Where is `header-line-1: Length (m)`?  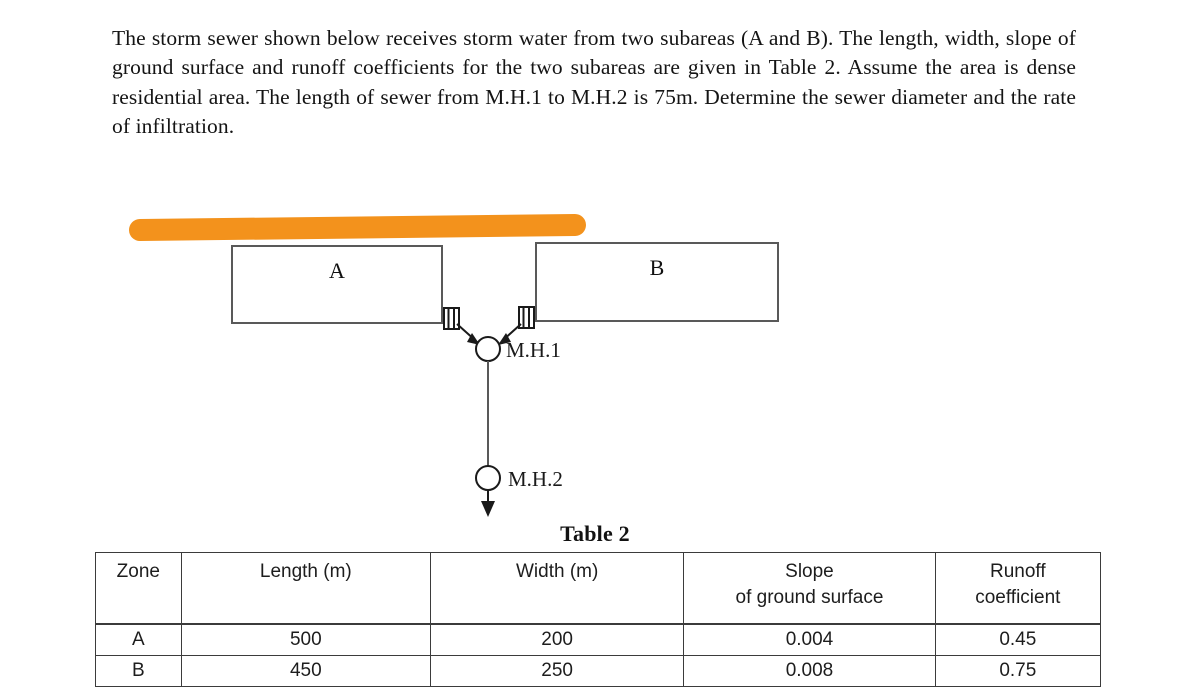
header-line-1: Length (m) is located at coordinates (305, 571).